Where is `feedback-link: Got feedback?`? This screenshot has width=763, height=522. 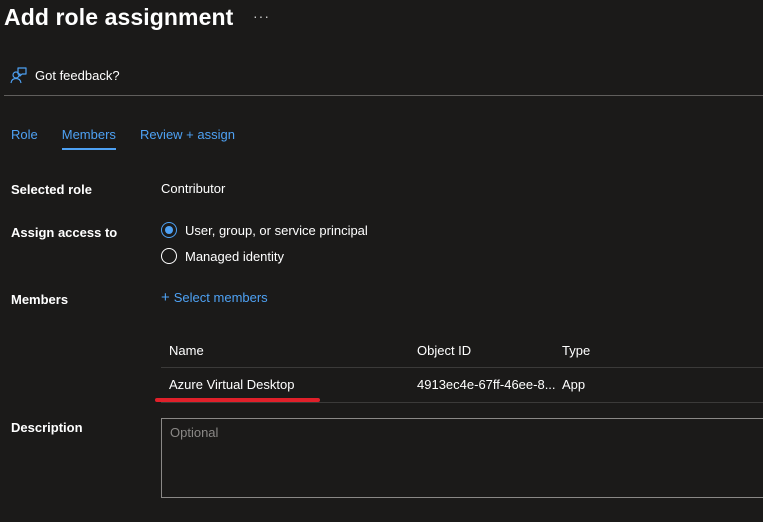 feedback-link: Got feedback? is located at coordinates (65, 75).